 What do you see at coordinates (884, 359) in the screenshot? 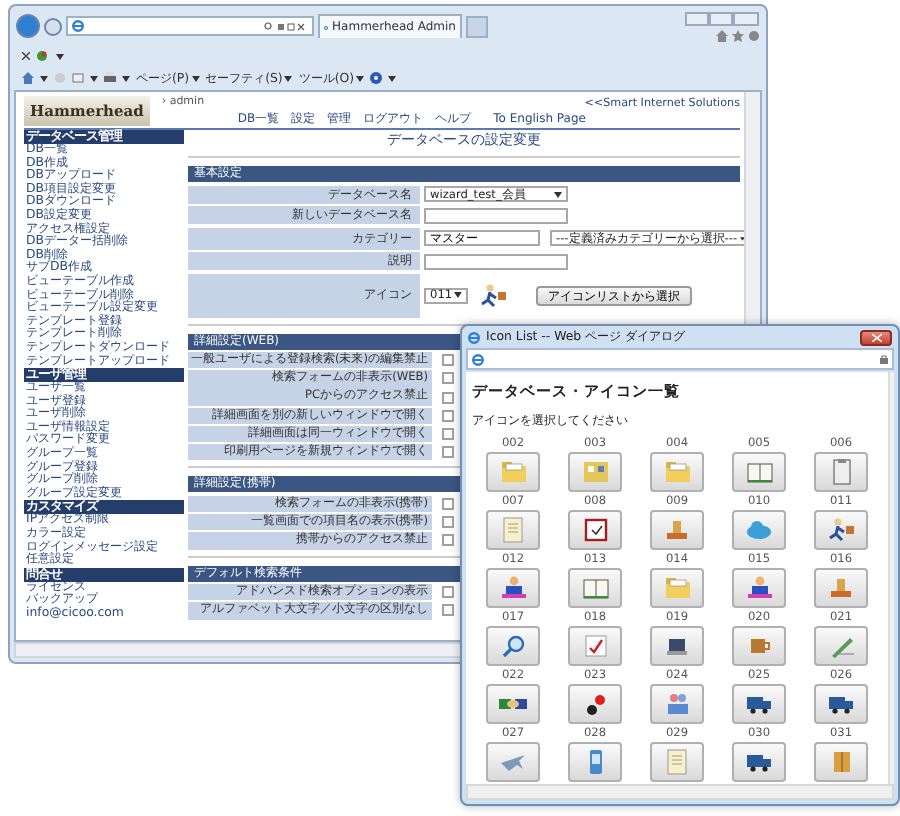
I see `lock-icon` at bounding box center [884, 359].